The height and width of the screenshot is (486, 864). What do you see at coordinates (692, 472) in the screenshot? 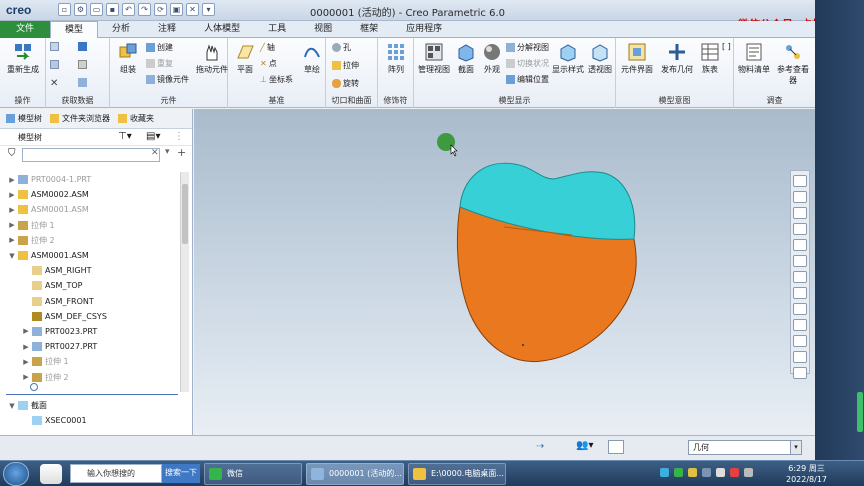
I see `tray-app-icon` at bounding box center [692, 472].